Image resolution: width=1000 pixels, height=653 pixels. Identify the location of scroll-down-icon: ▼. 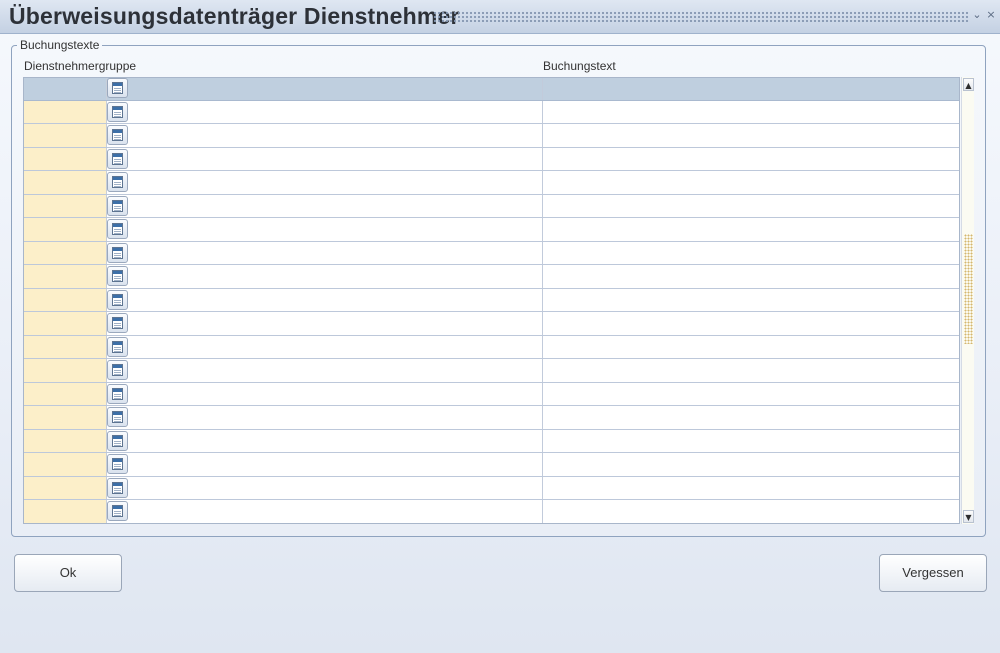
(968, 516).